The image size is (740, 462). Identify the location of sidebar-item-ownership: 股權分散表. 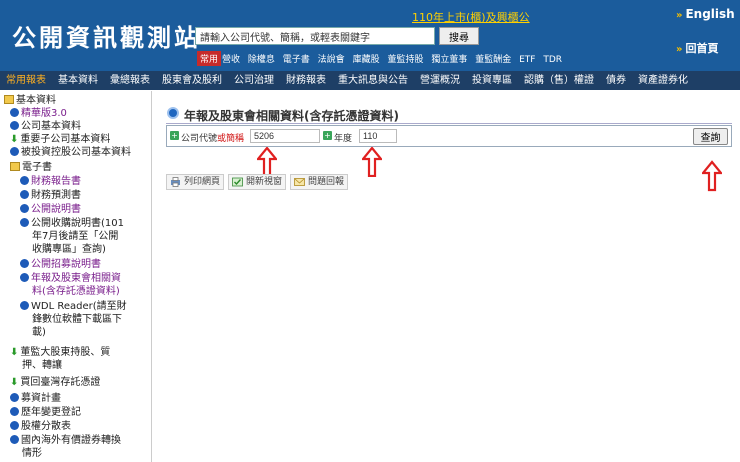
(40, 427).